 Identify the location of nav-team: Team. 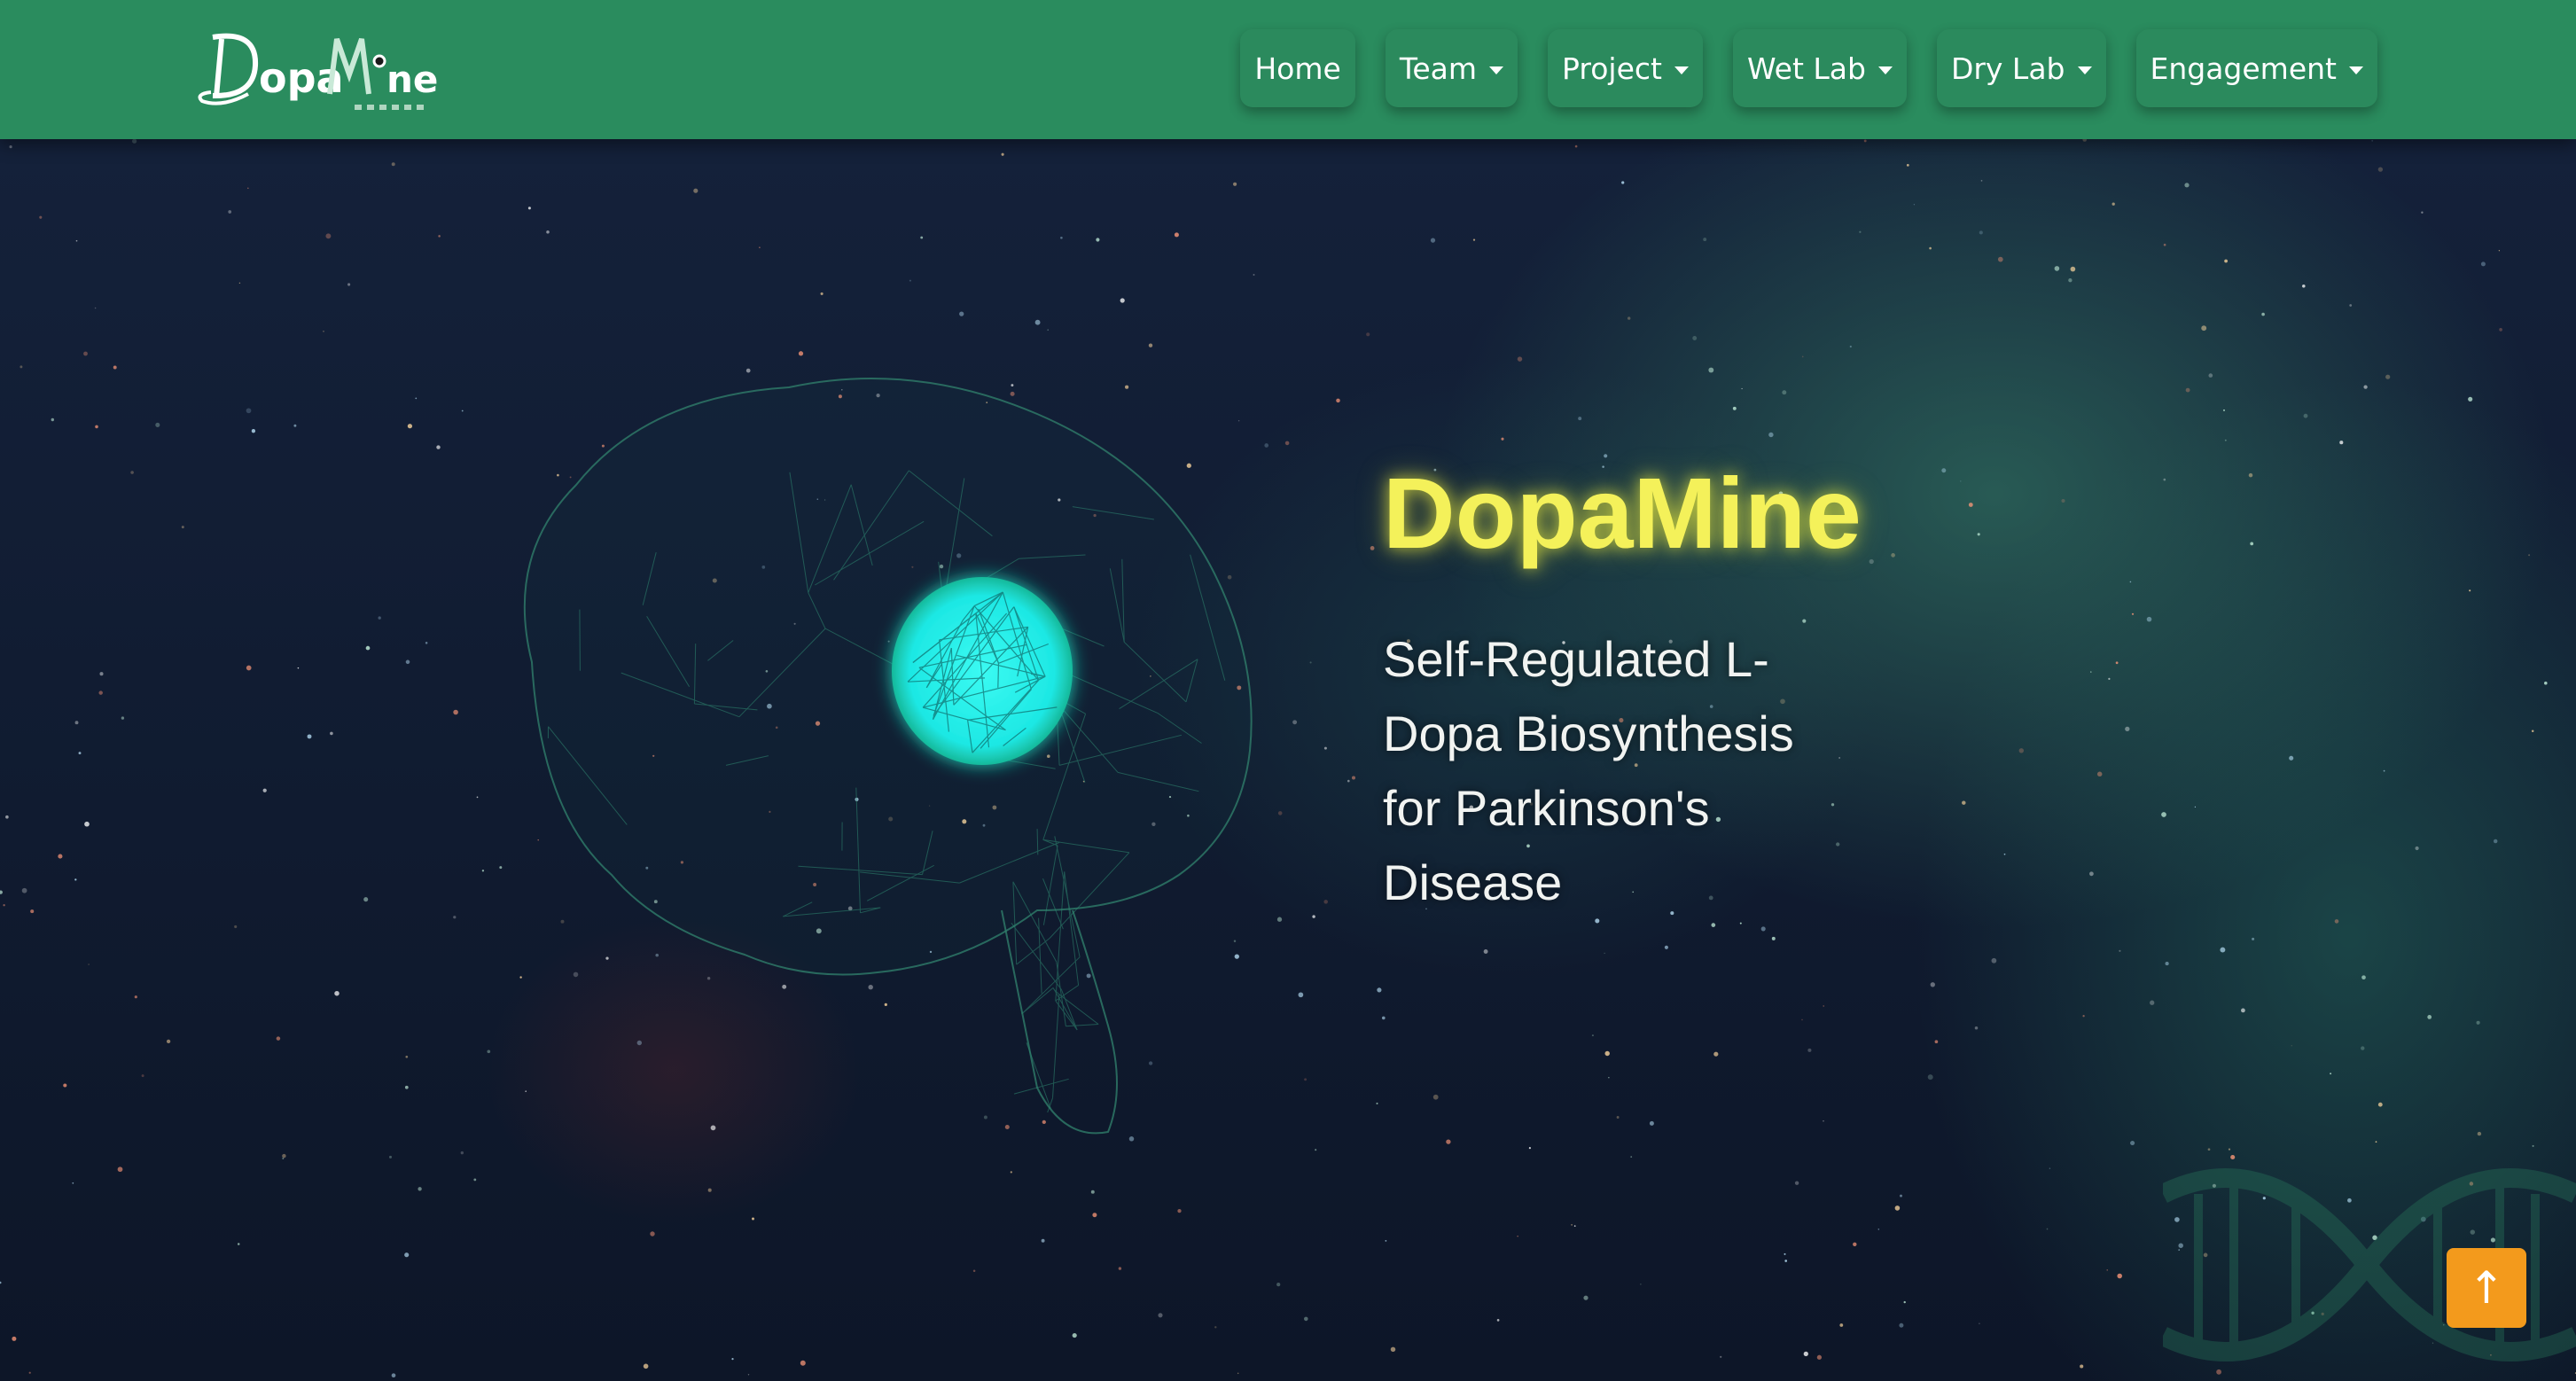
(1451, 68).